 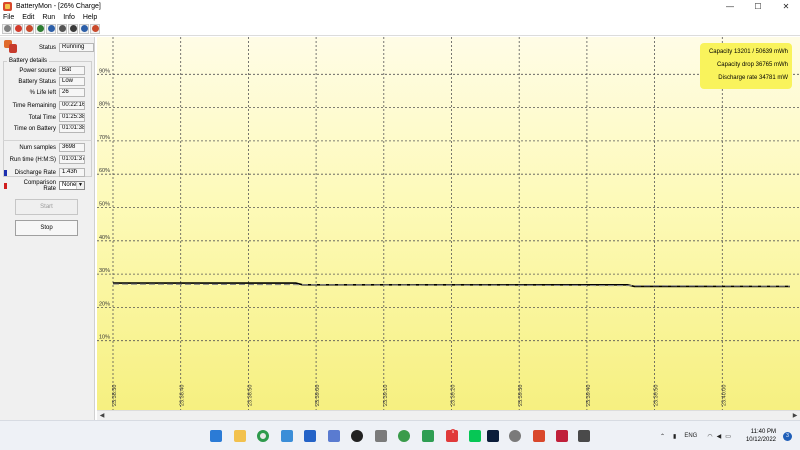 I want to click on clock: 11:40 PM 10/12/2022, so click(x=761, y=436).